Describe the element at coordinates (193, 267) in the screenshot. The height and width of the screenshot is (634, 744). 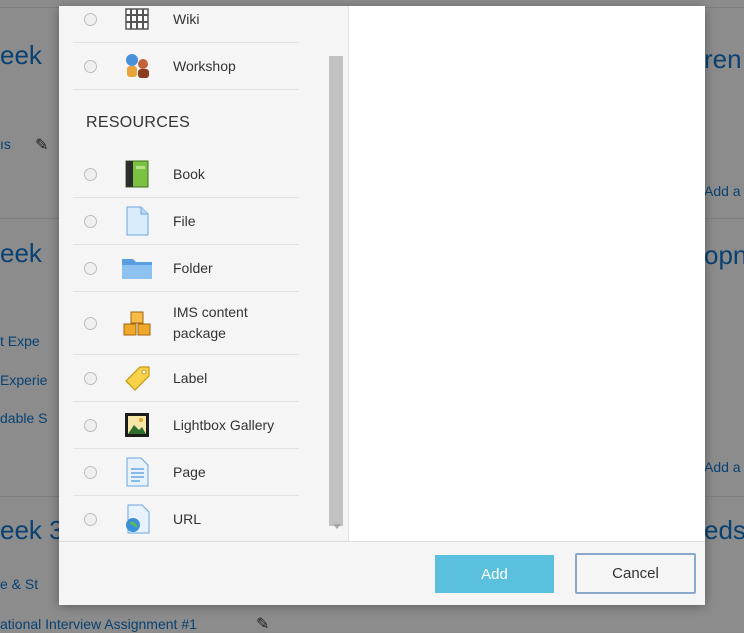
I see `option-label: Folder` at that location.